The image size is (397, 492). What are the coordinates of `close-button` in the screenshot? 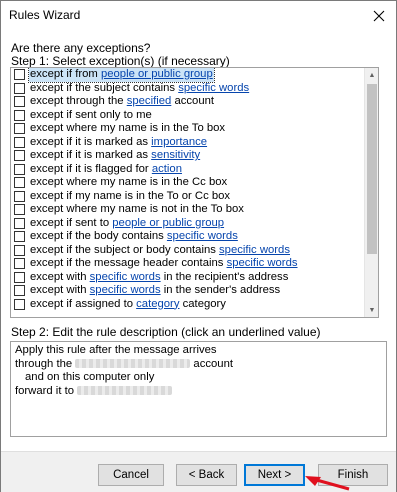 It's located at (379, 16).